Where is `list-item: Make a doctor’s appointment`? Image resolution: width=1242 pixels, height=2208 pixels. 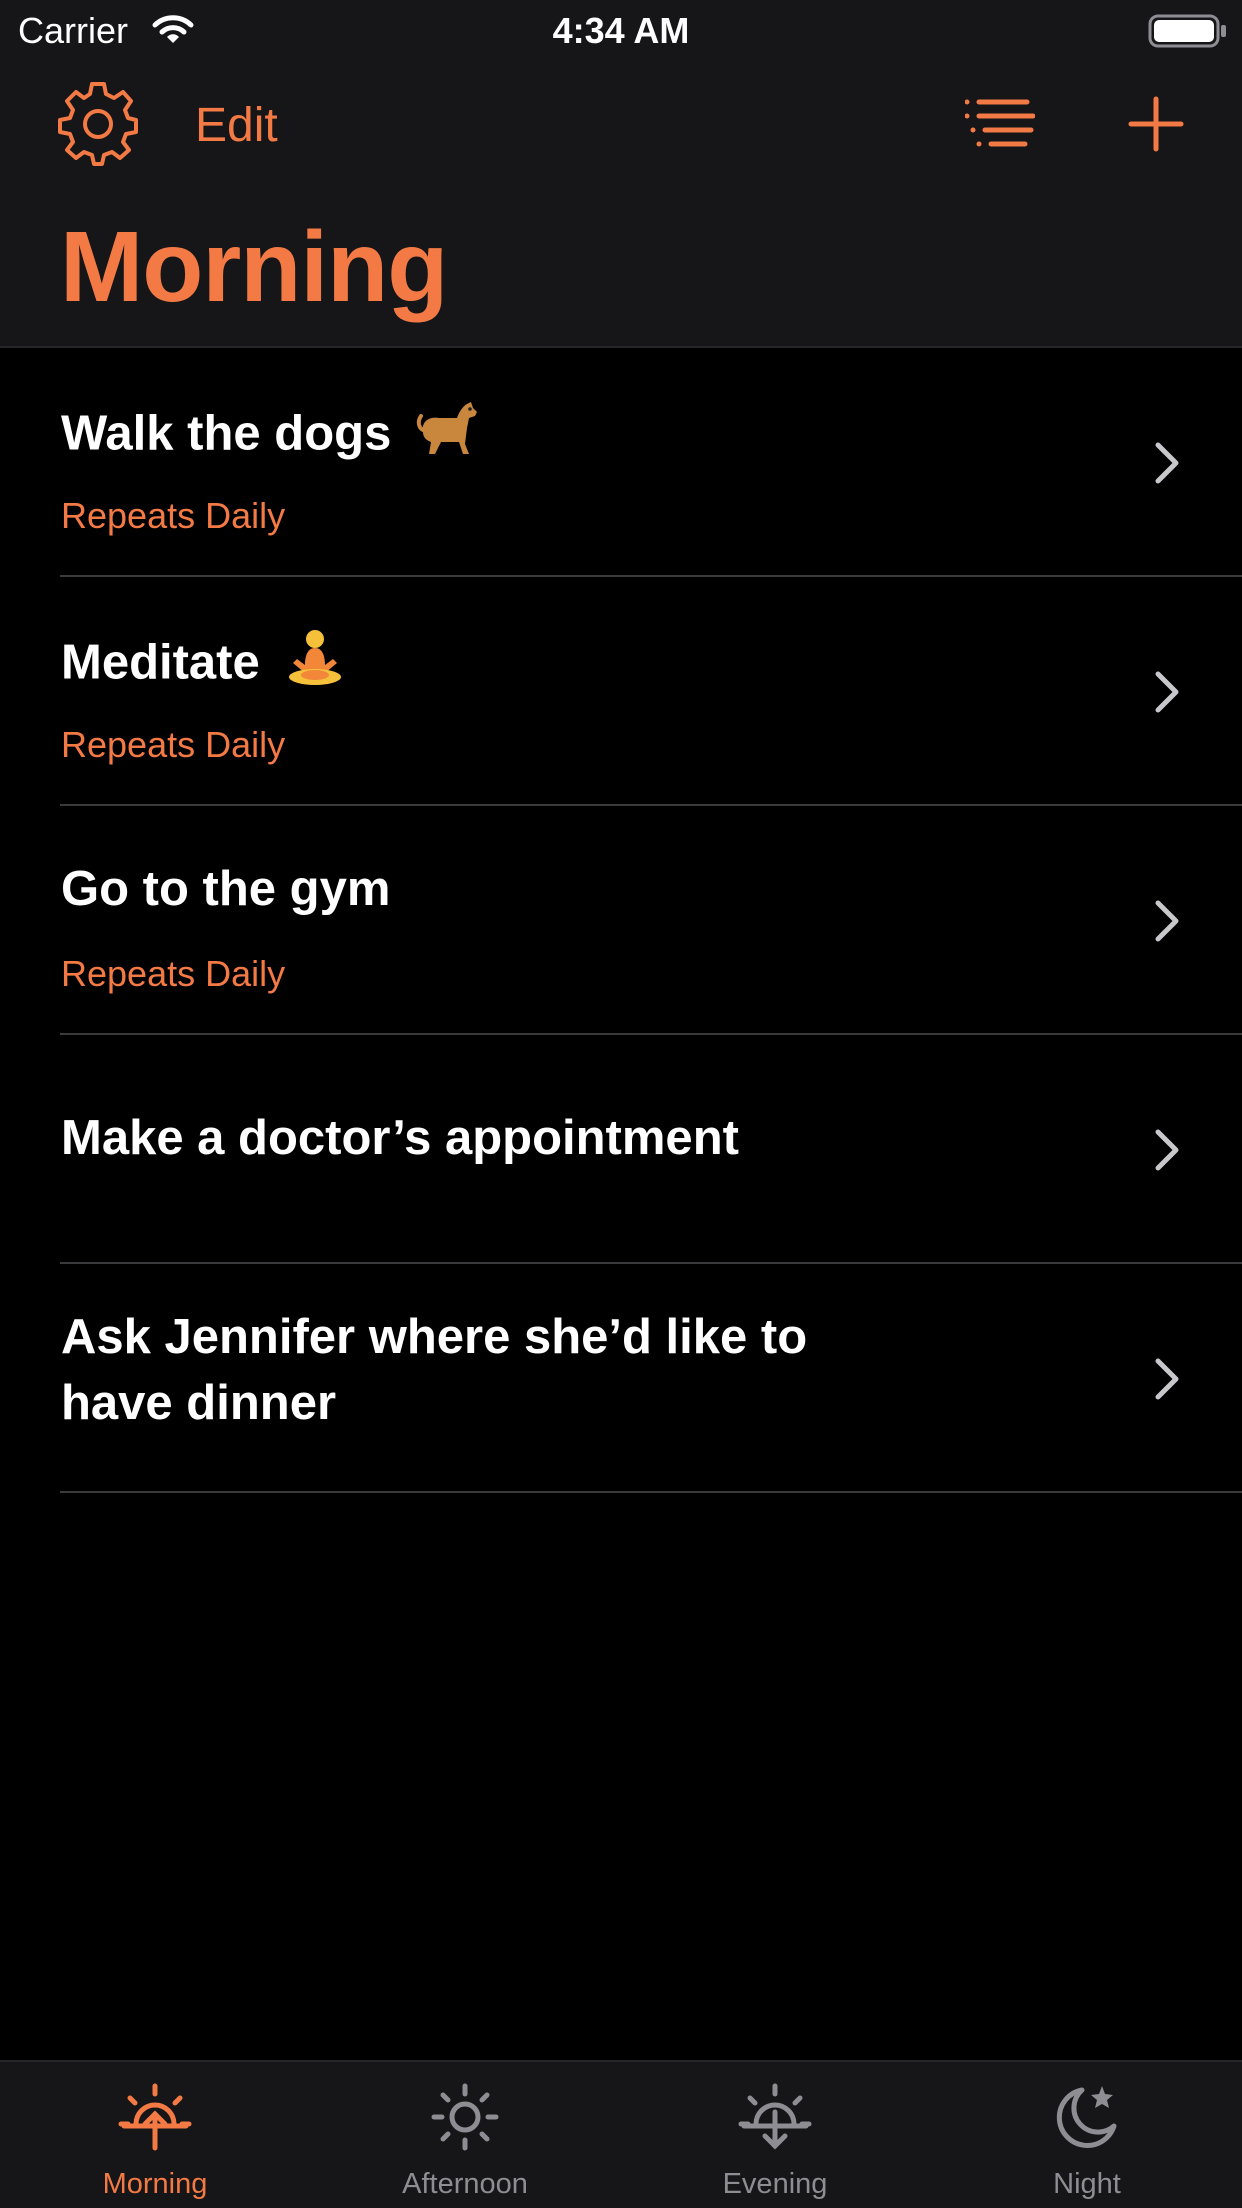
list-item: Make a doctor’s appointment is located at coordinates (621, 1149).